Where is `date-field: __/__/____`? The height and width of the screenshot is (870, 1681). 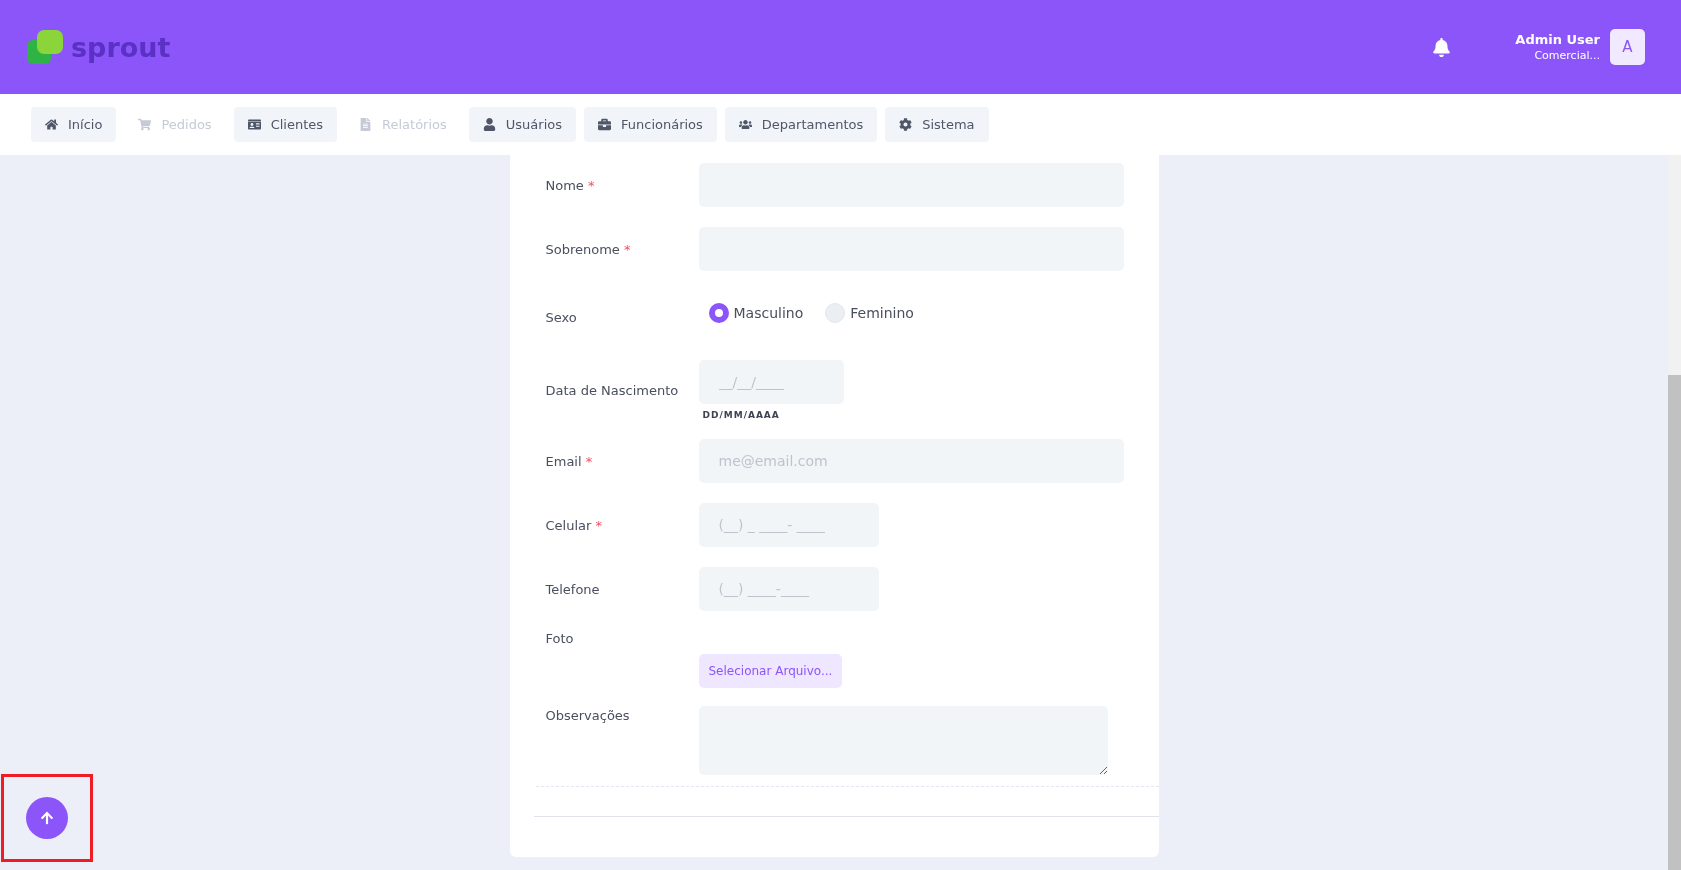 date-field: __/__/____ is located at coordinates (771, 382).